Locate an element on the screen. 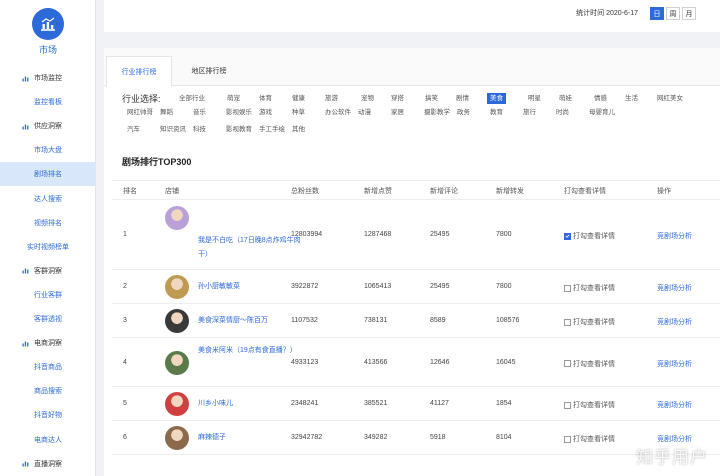 This screenshot has height=476, width=720. category-chip: 家居 is located at coordinates (397, 112).